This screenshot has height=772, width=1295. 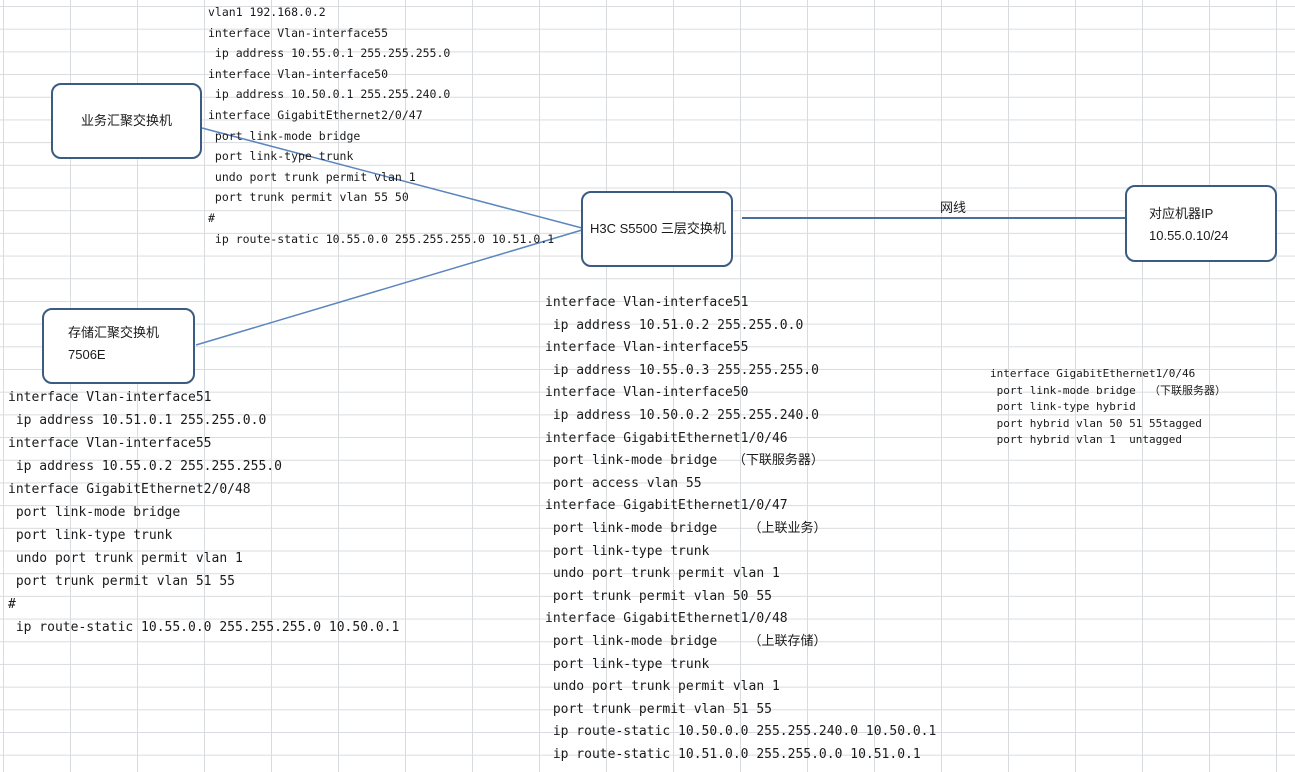 I want to click on network-cable-label: 网线, so click(x=953, y=207).